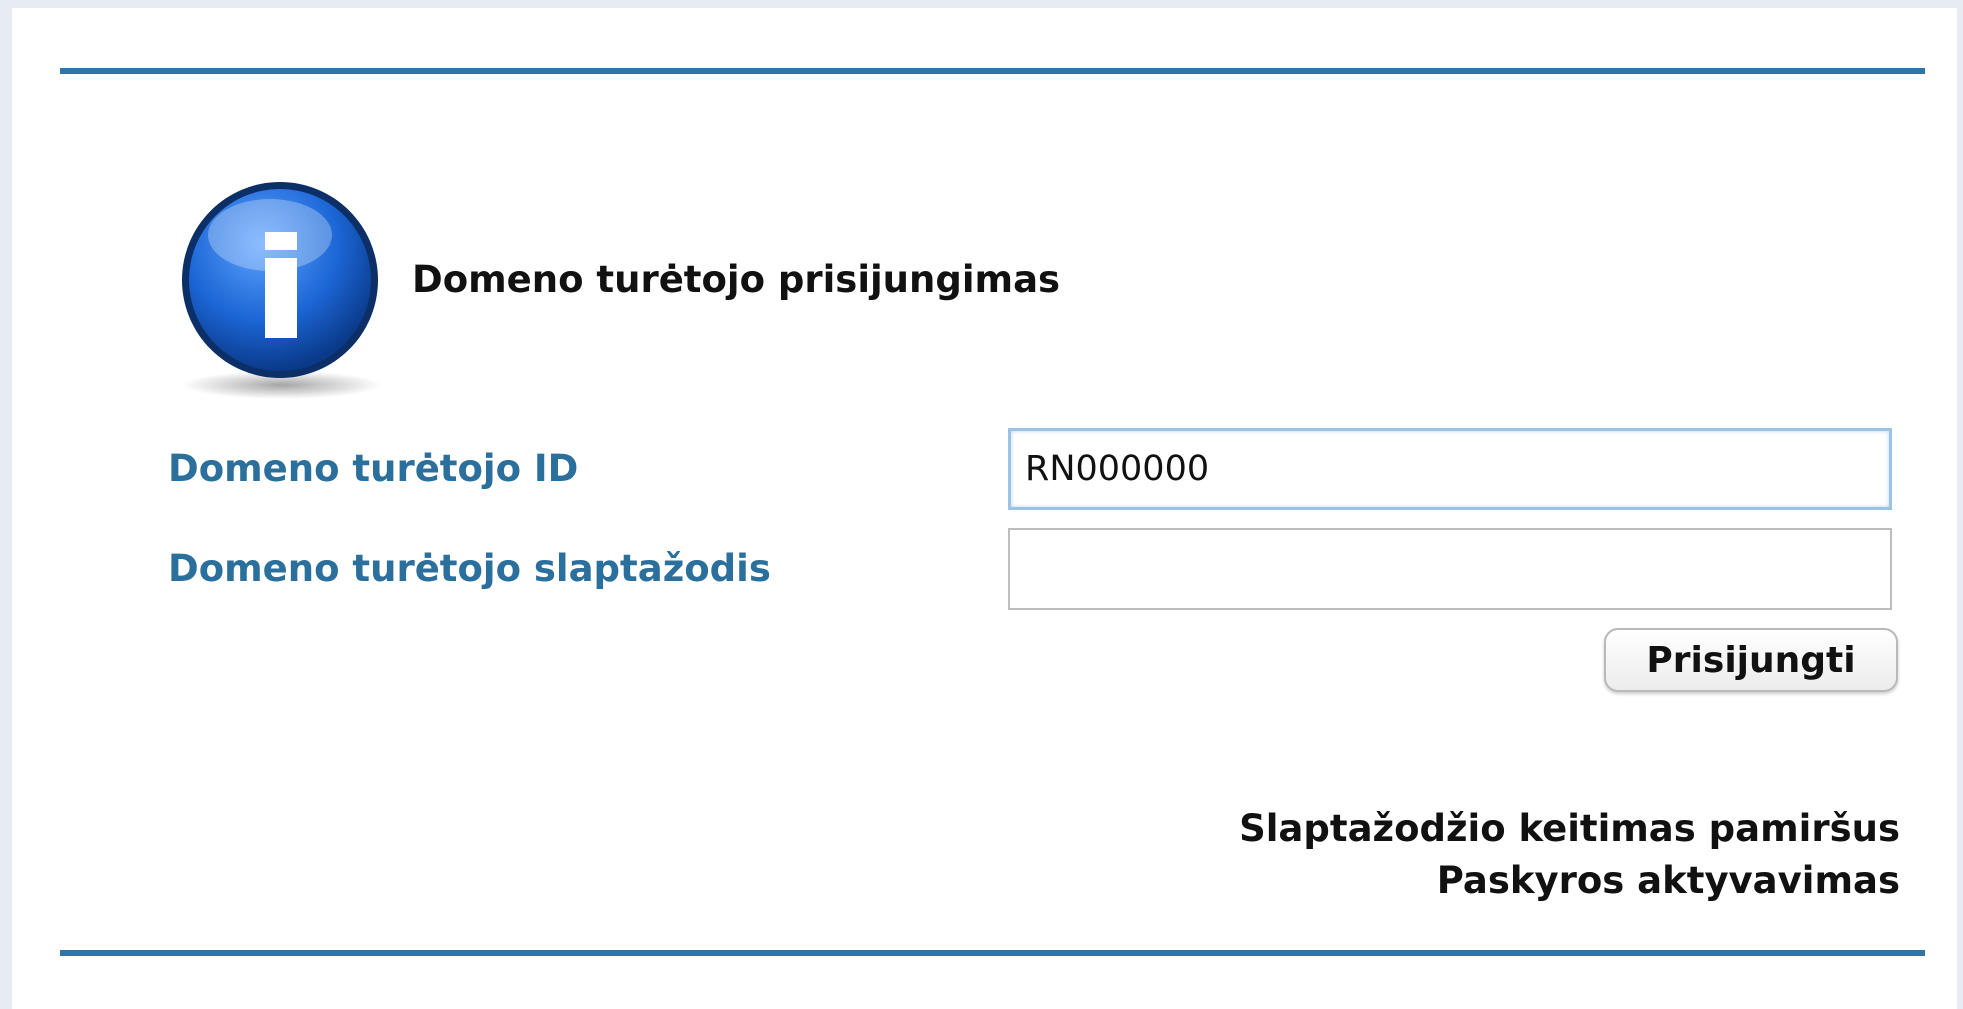 The image size is (1963, 1009). I want to click on activate-account-link: Paskyros aktyvavimas, so click(1569, 881).